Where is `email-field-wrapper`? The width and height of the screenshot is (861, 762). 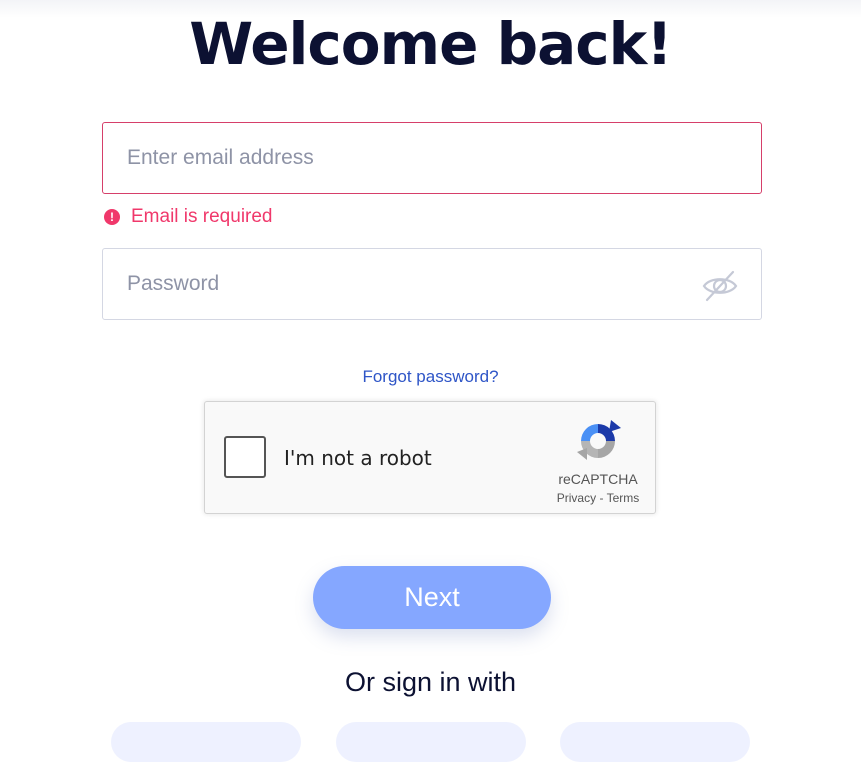
email-field-wrapper is located at coordinates (432, 158).